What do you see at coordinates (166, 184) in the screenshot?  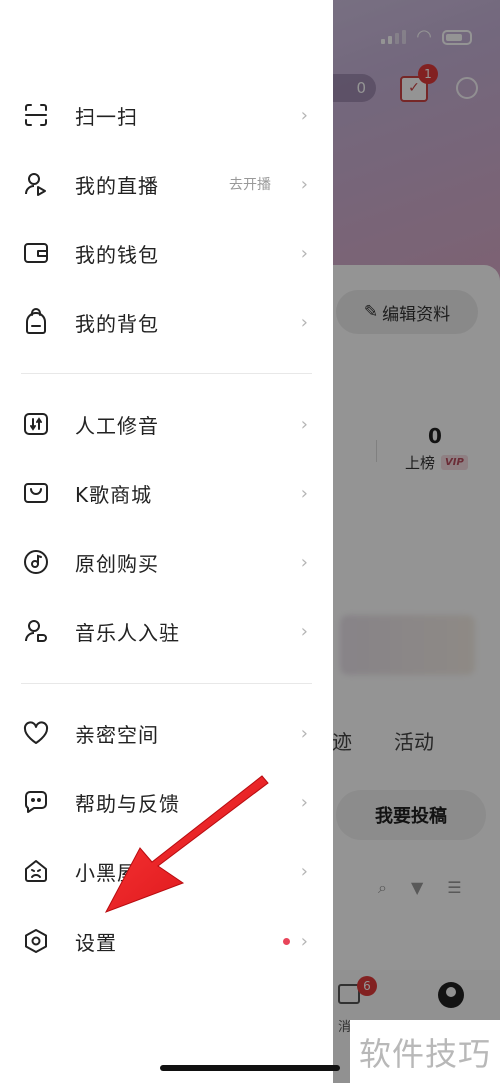 I see `menu-item-live: 我的直播 去开播 ›` at bounding box center [166, 184].